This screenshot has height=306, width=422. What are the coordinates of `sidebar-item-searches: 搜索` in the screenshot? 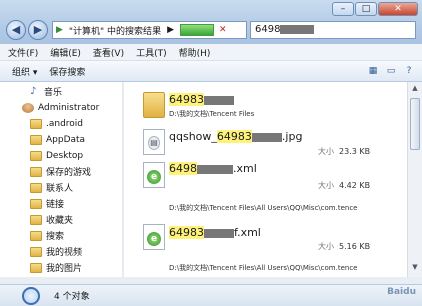 It's located at (47, 235).